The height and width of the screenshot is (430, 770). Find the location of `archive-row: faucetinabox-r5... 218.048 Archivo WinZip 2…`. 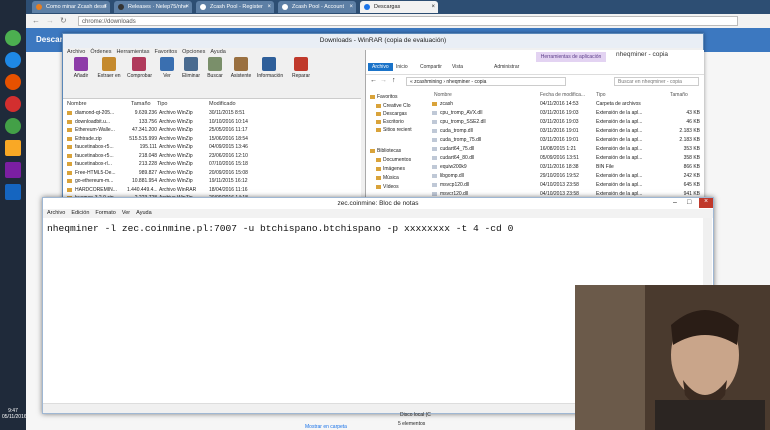

archive-row: faucetinabox-r5... 218.048 Archivo WinZip 2… is located at coordinates (212, 156).